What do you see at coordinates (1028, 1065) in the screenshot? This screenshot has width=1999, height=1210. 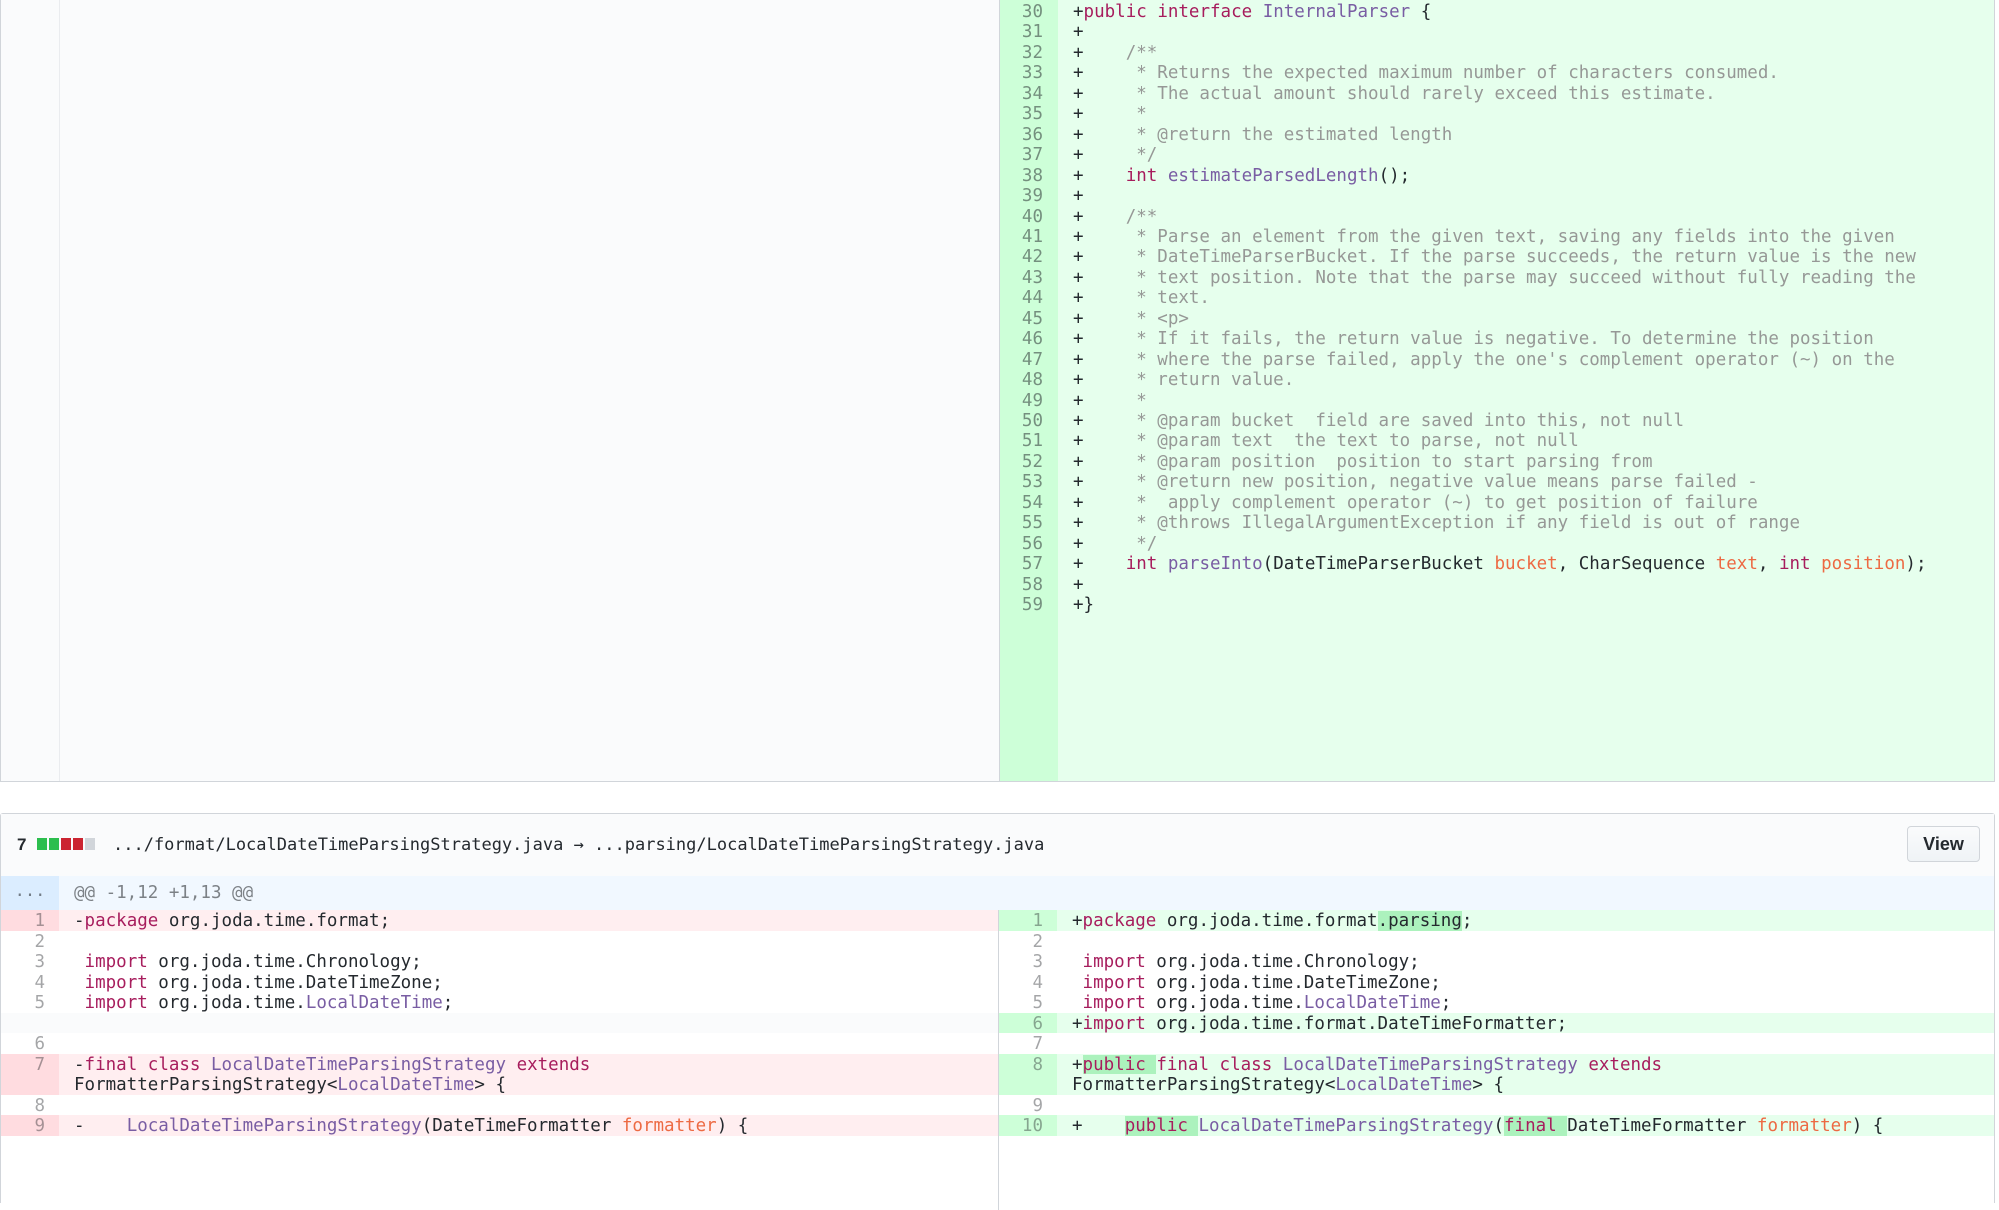 I see `right-line-number: 8` at bounding box center [1028, 1065].